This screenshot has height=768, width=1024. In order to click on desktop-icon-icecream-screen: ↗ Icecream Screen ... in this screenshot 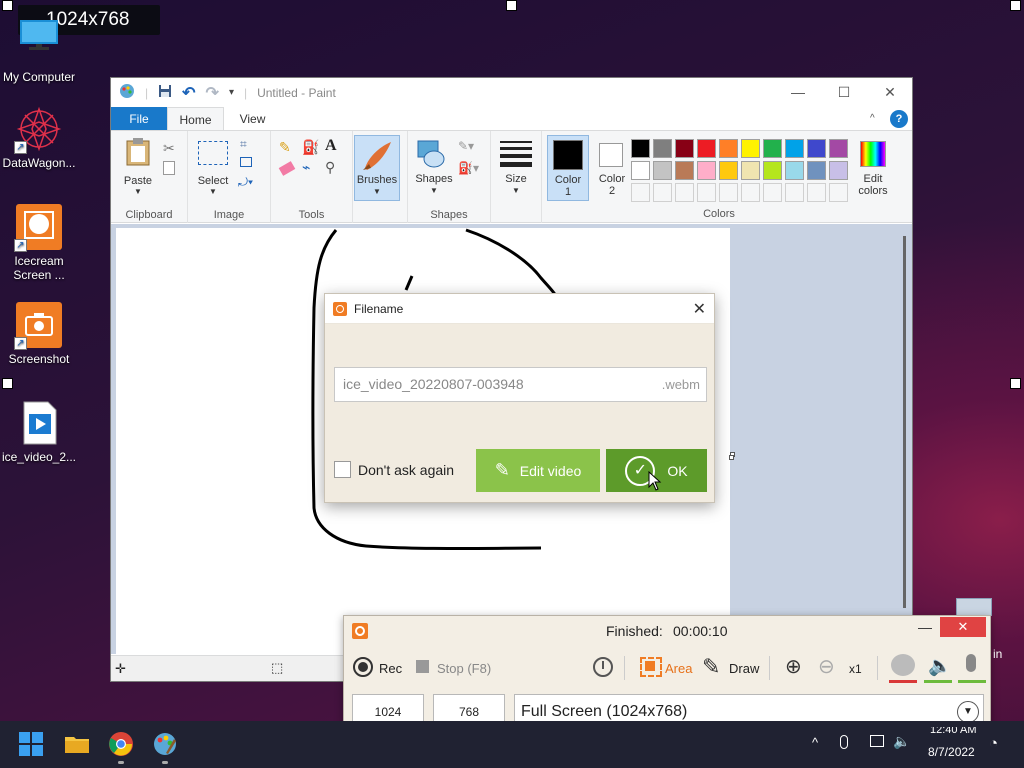, I will do `click(39, 243)`.